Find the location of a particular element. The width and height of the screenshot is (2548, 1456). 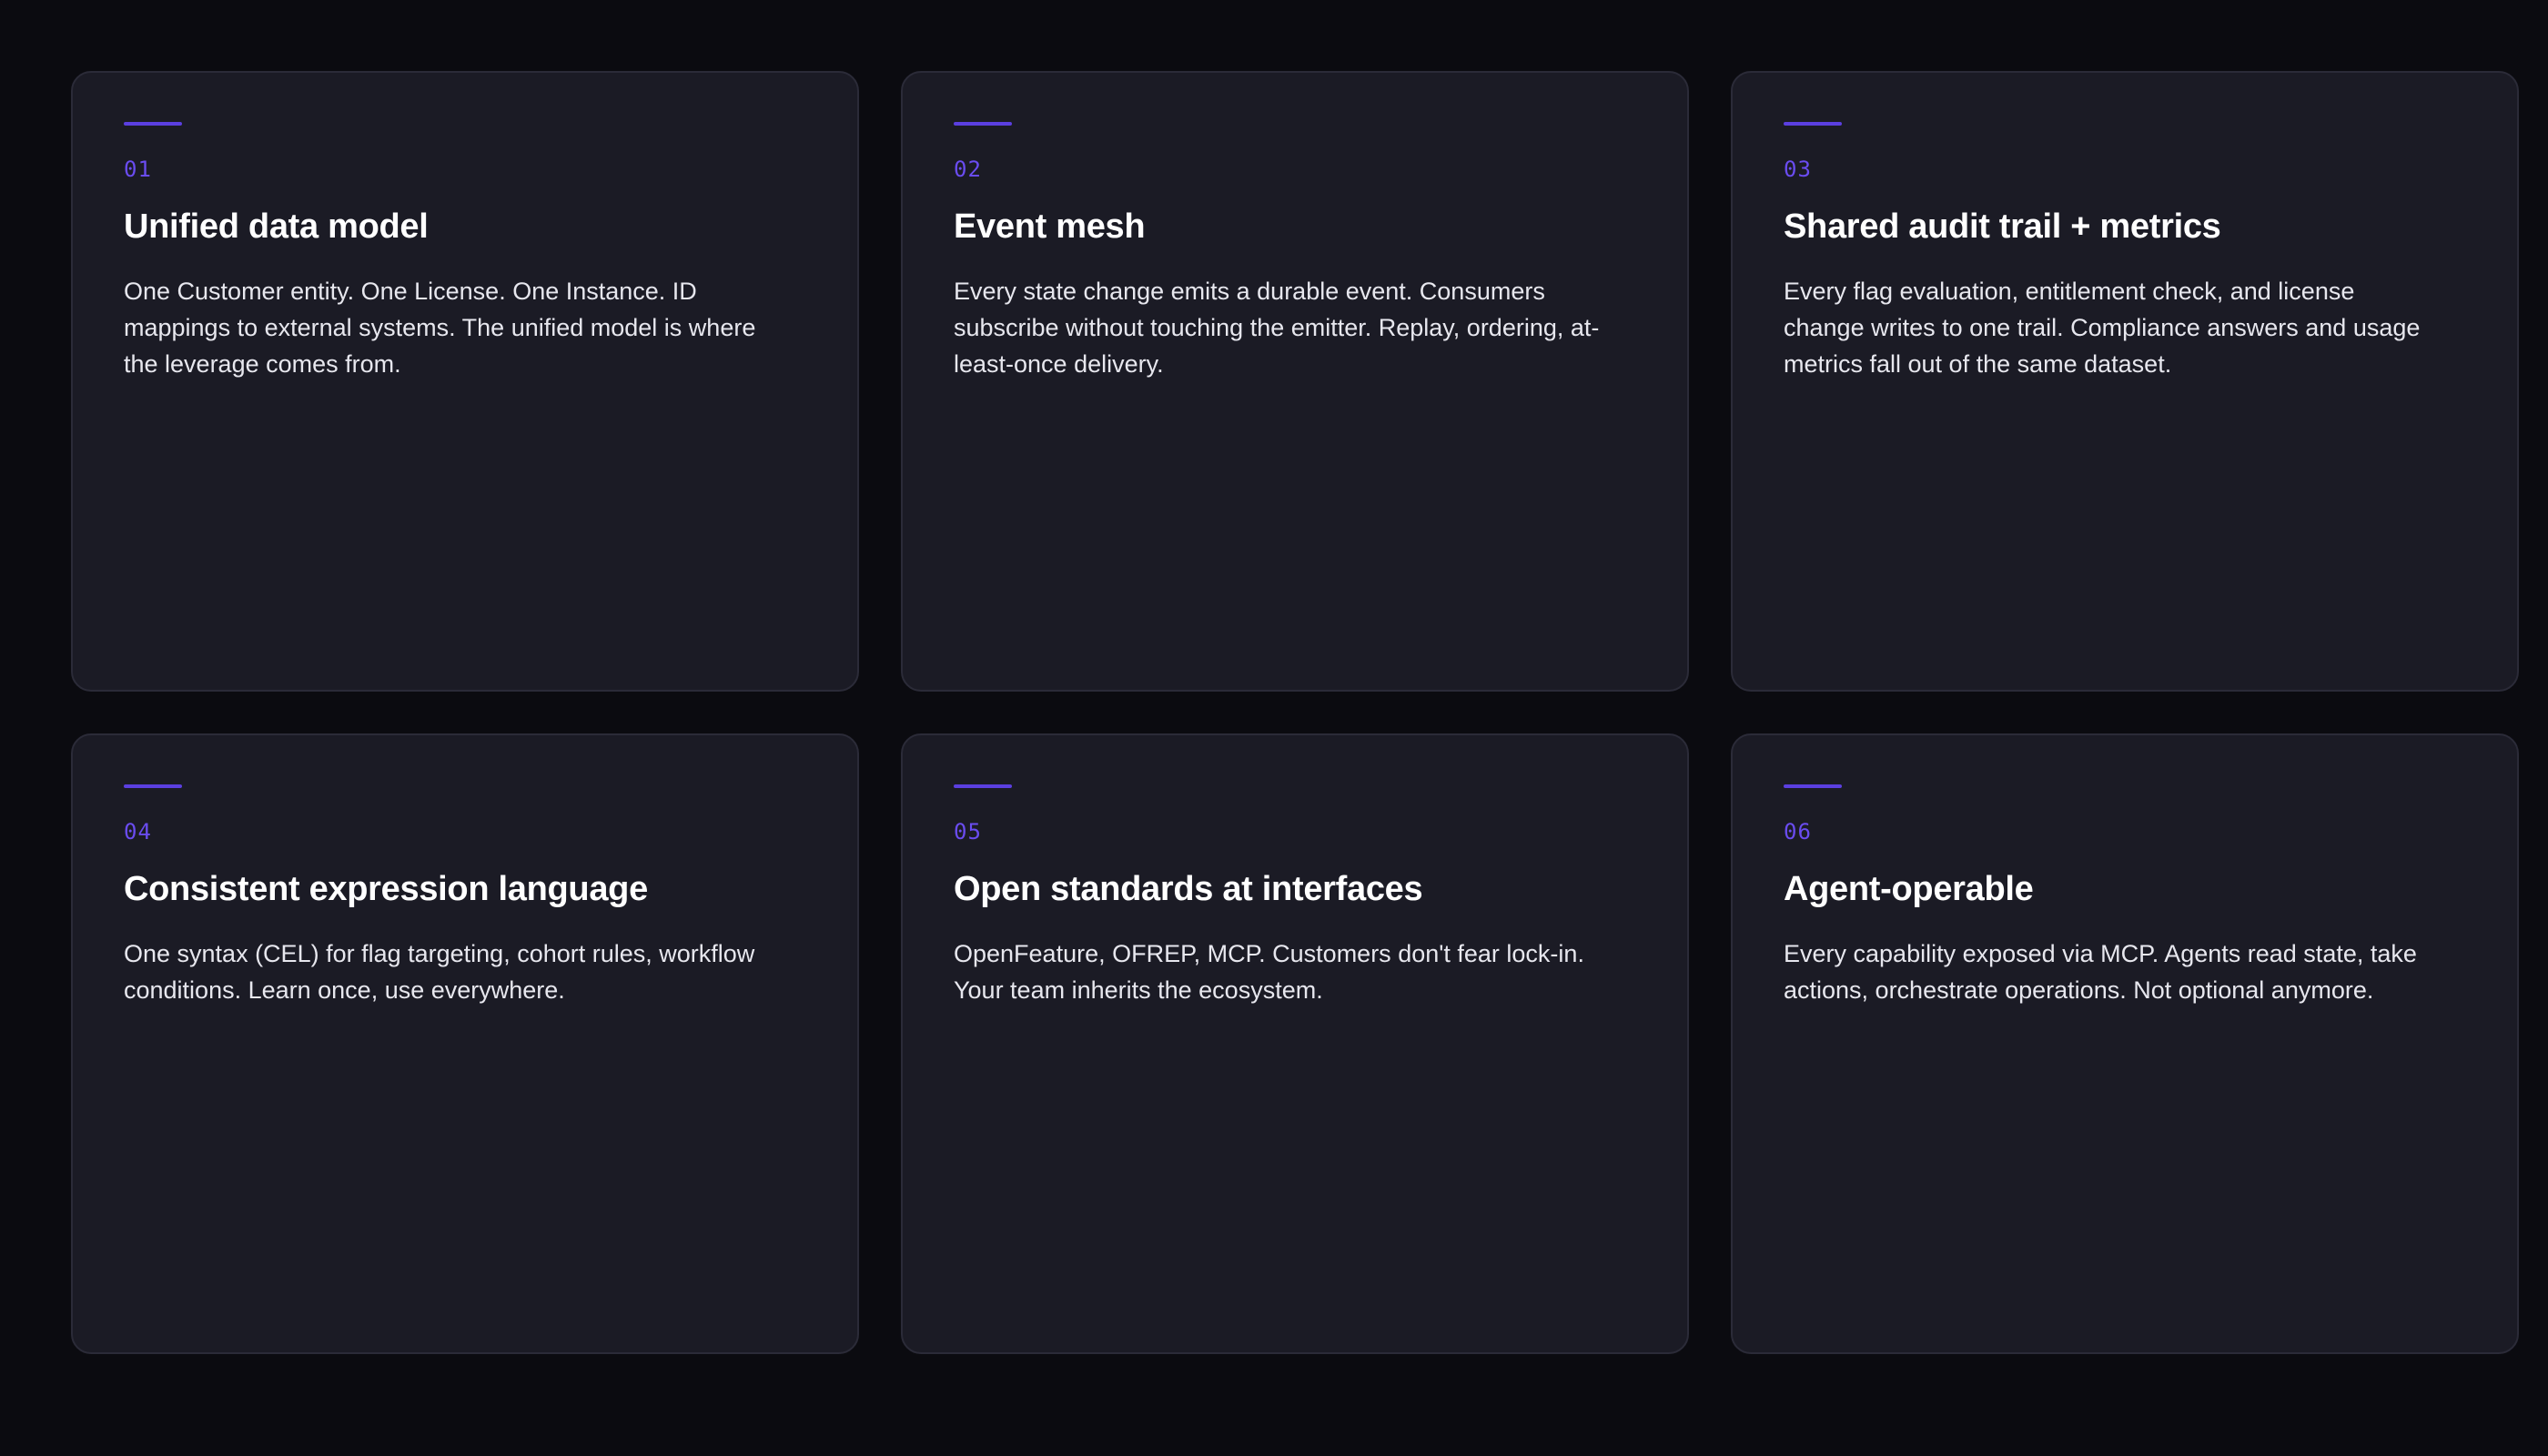

card-number: 05 is located at coordinates (968, 832).